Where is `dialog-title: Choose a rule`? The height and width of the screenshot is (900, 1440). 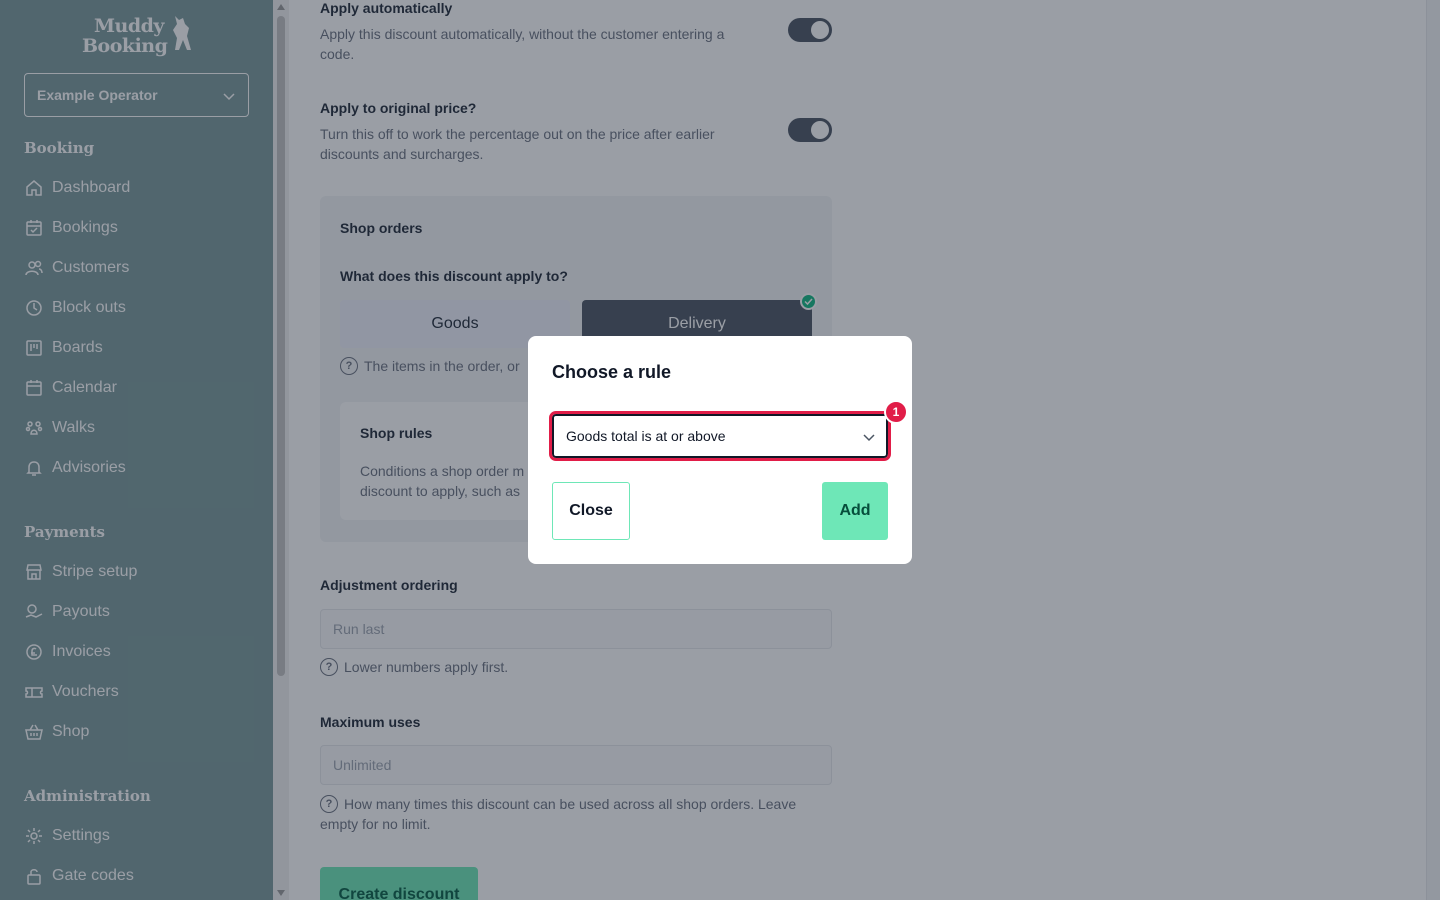
dialog-title: Choose a rule is located at coordinates (612, 372).